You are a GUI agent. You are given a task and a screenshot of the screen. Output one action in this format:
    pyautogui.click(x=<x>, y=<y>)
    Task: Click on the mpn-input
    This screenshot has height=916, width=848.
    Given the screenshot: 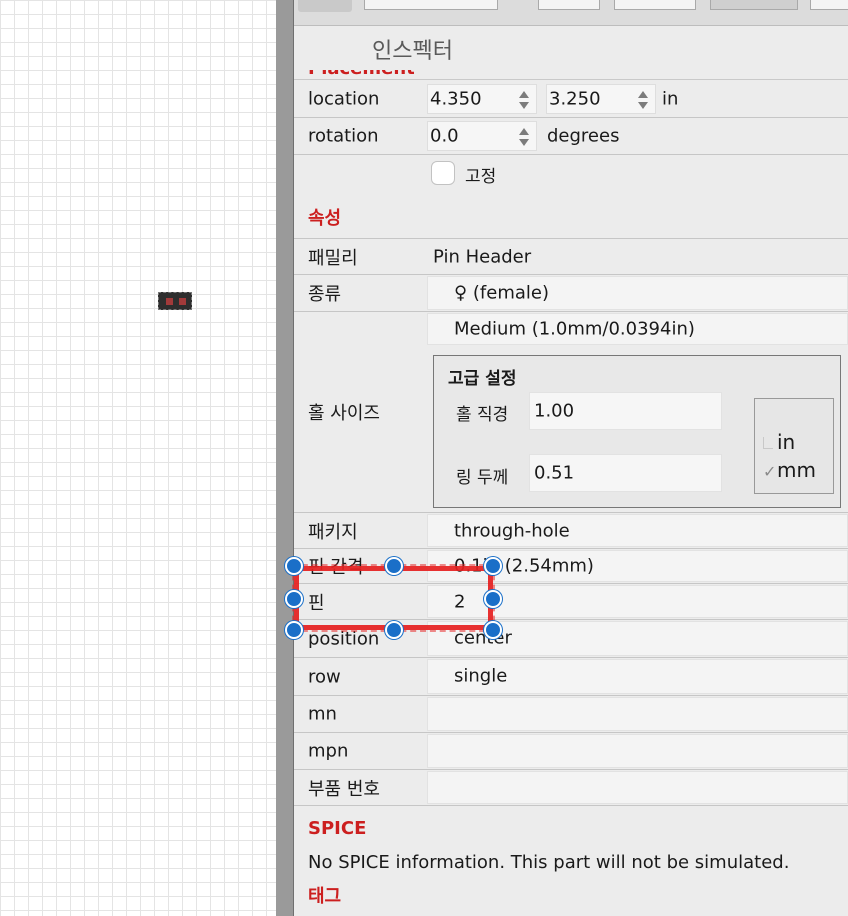 What is the action you would take?
    pyautogui.click(x=637, y=751)
    